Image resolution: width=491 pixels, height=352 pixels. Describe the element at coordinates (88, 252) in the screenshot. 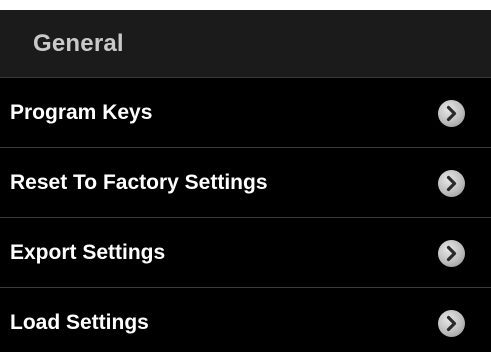

I see `settings-item-label: Export Settings` at that location.